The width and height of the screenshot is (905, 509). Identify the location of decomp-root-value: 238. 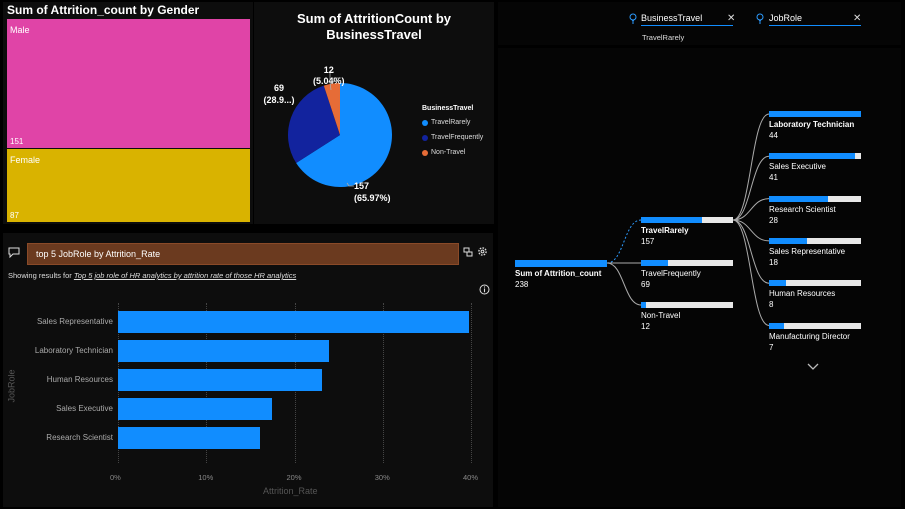
(522, 284).